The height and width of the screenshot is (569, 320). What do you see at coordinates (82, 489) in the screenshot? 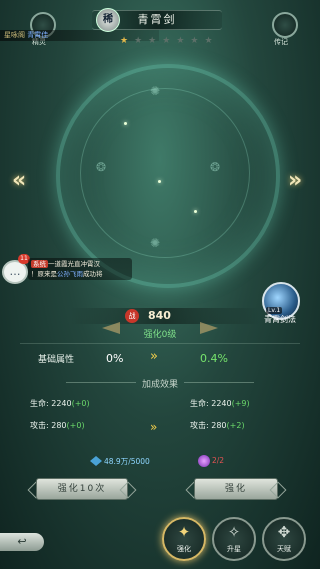
I see `enhance-ten-button: 强化10次` at bounding box center [82, 489].